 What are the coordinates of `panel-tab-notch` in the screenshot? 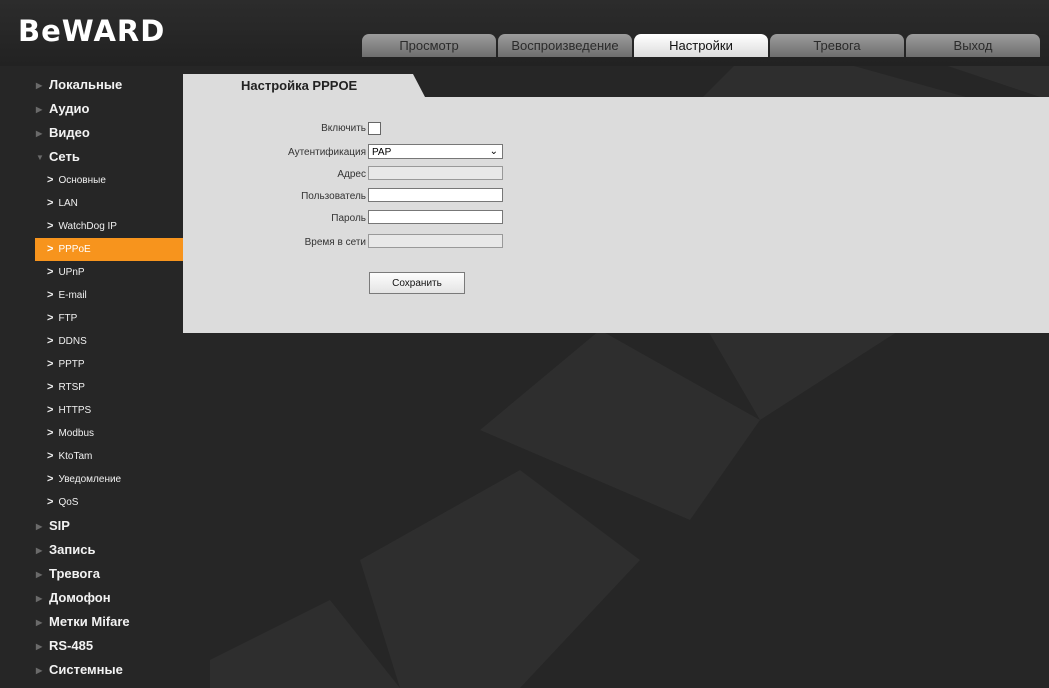 It's located at (419, 85).